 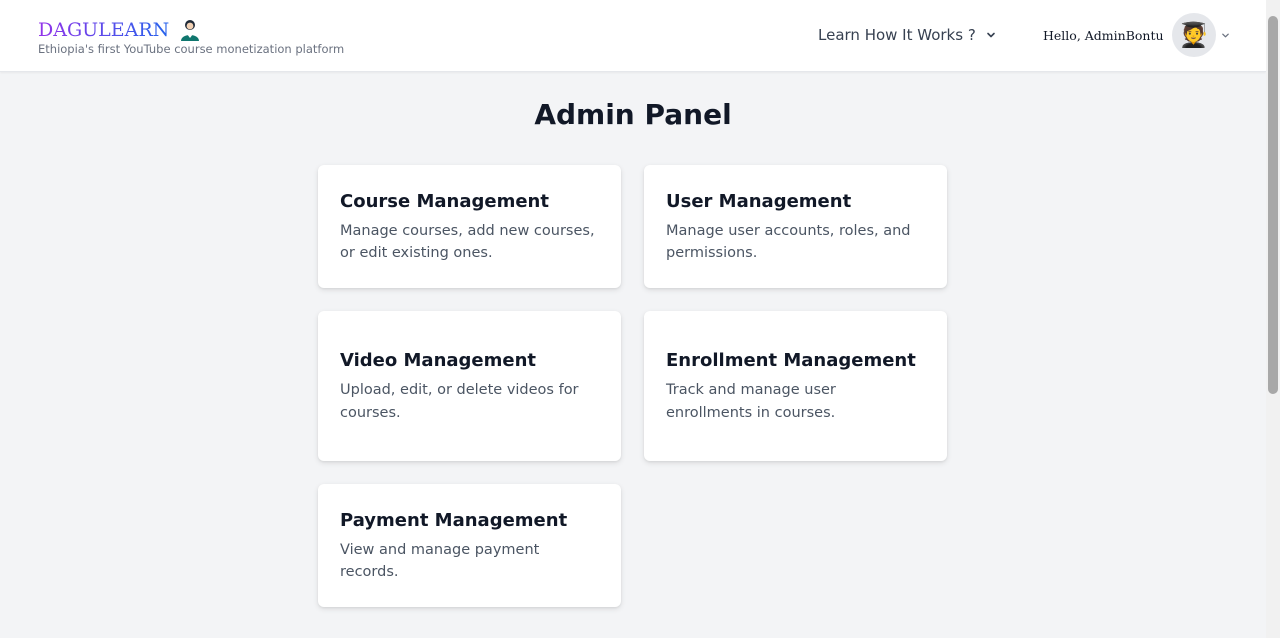 I want to click on page-title: Admin Panel, so click(x=633, y=114).